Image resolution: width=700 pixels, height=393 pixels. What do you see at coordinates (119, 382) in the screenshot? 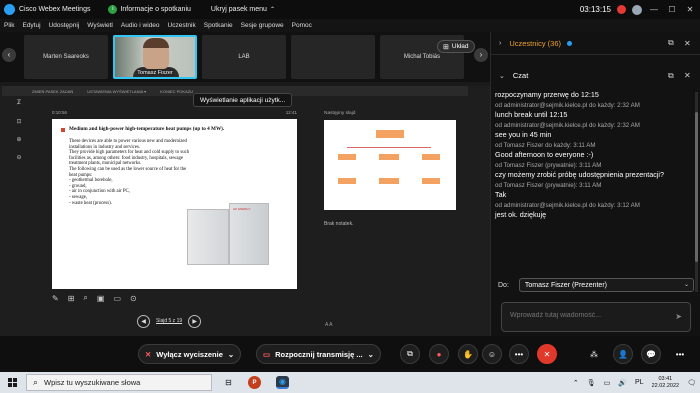
I see `taskbar-search: ⌕ Wpisz tu wyszukiwane słowa` at bounding box center [119, 382].